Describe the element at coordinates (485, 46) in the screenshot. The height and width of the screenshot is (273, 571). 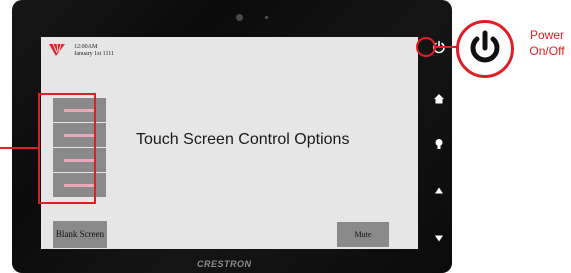
I see `power-large-icon` at that location.